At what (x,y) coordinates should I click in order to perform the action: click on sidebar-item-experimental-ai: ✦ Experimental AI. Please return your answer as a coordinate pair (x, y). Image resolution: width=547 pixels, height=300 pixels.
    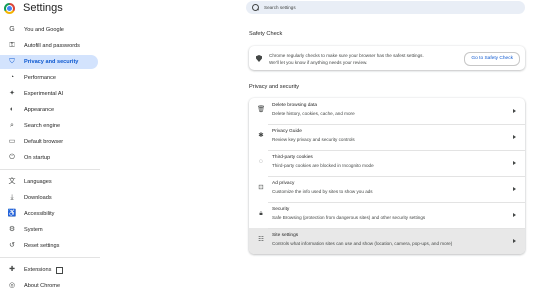
    Looking at the image, I should click on (49, 94).